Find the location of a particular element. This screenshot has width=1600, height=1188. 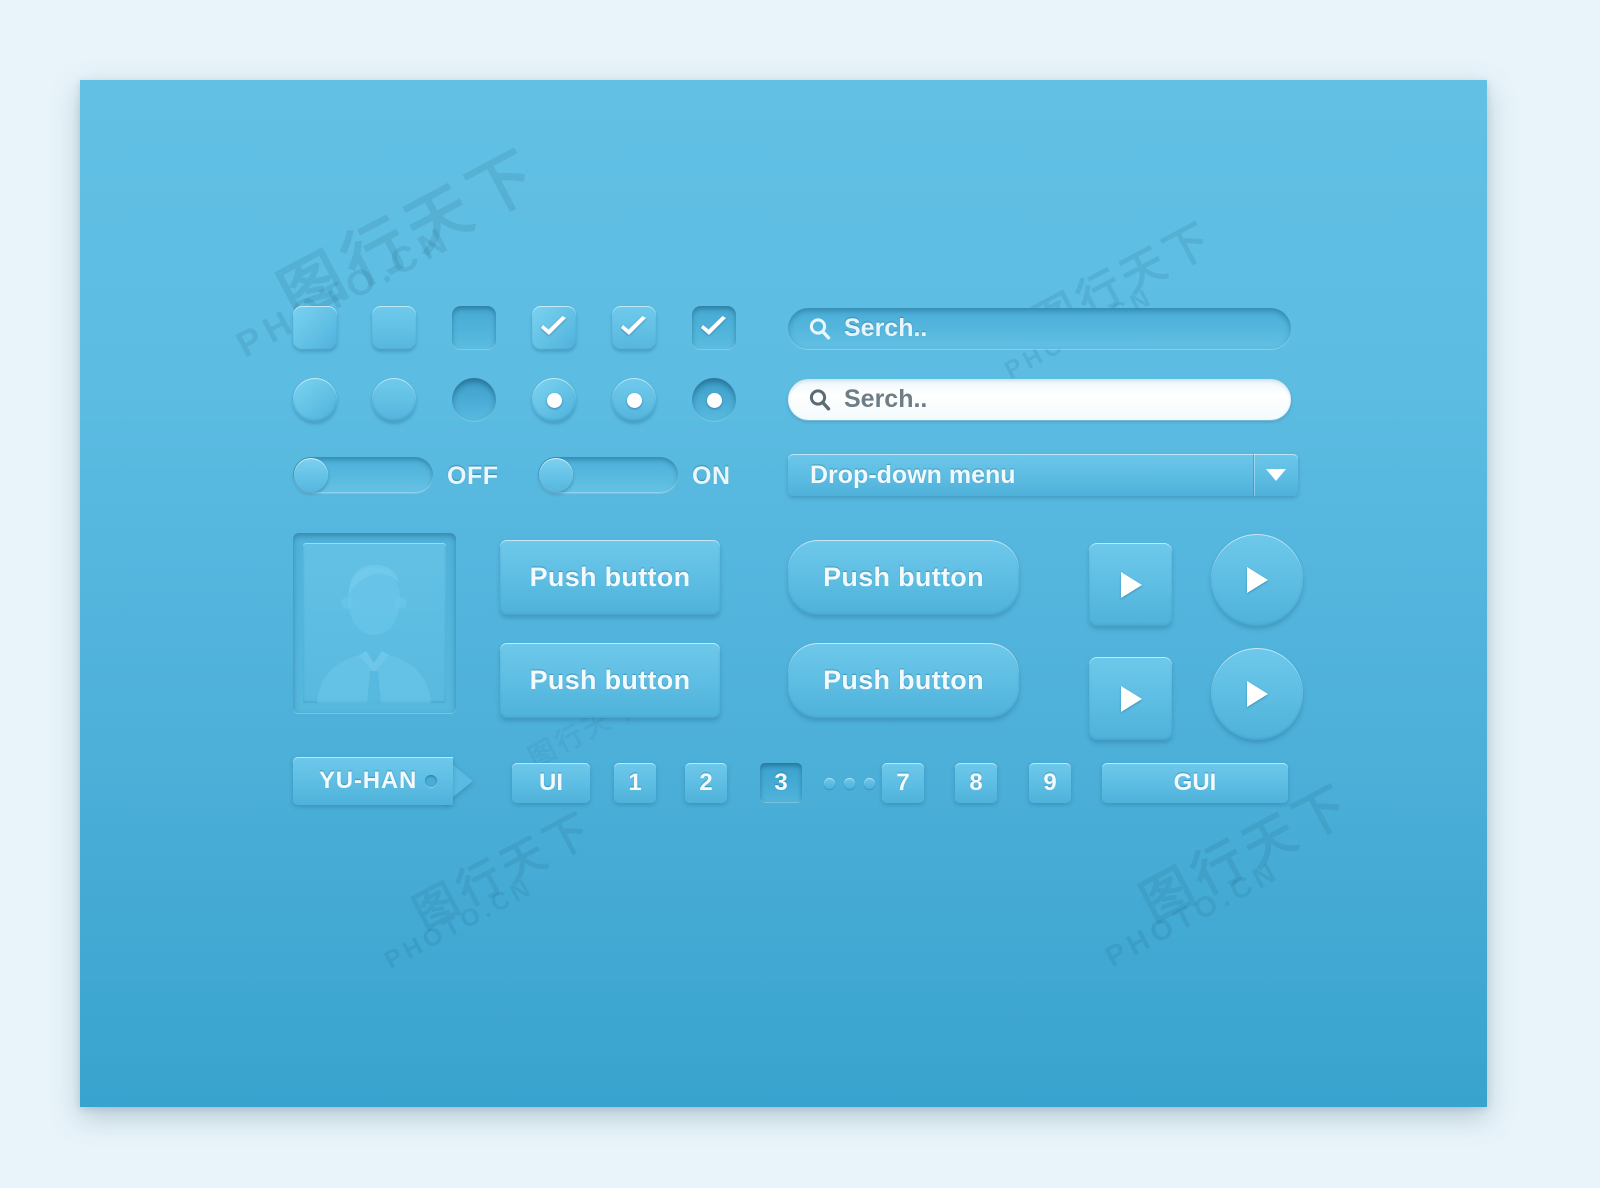

toggle-switch-off is located at coordinates (363, 475).